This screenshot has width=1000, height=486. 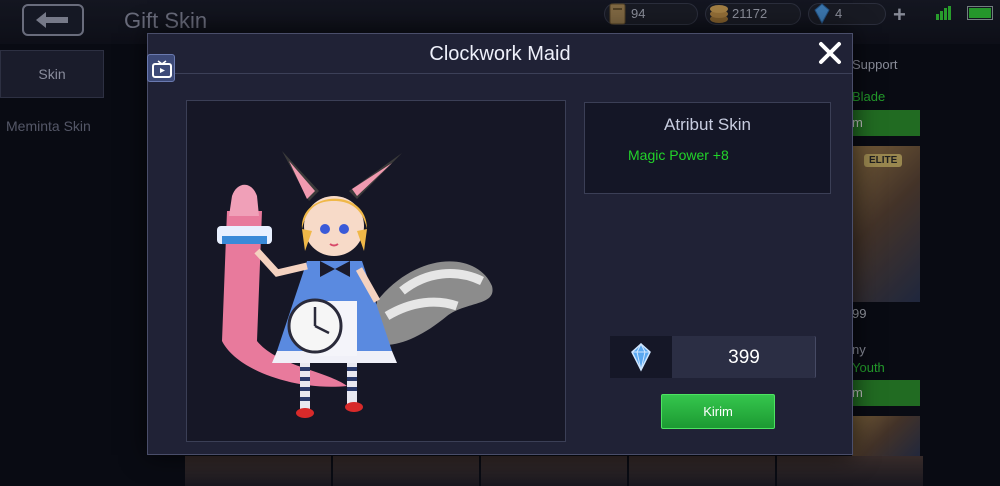 What do you see at coordinates (744, 357) in the screenshot?
I see `price-value: 399` at bounding box center [744, 357].